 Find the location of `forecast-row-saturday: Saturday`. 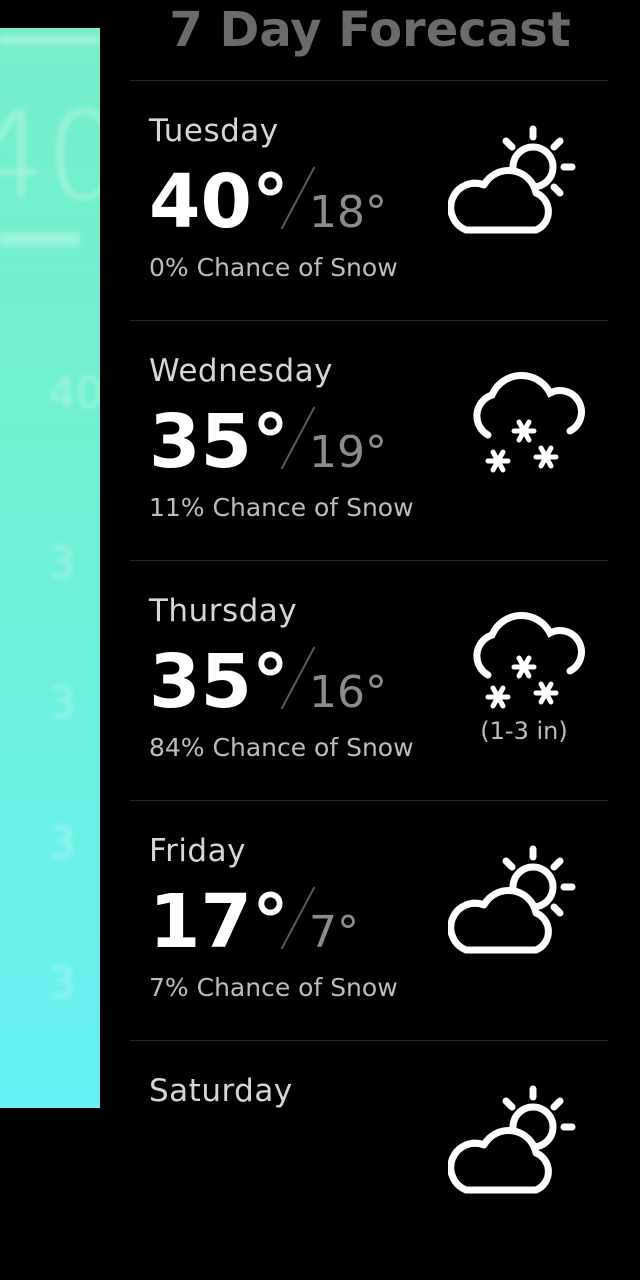

forecast-row-saturday: Saturday is located at coordinates (369, 1160).